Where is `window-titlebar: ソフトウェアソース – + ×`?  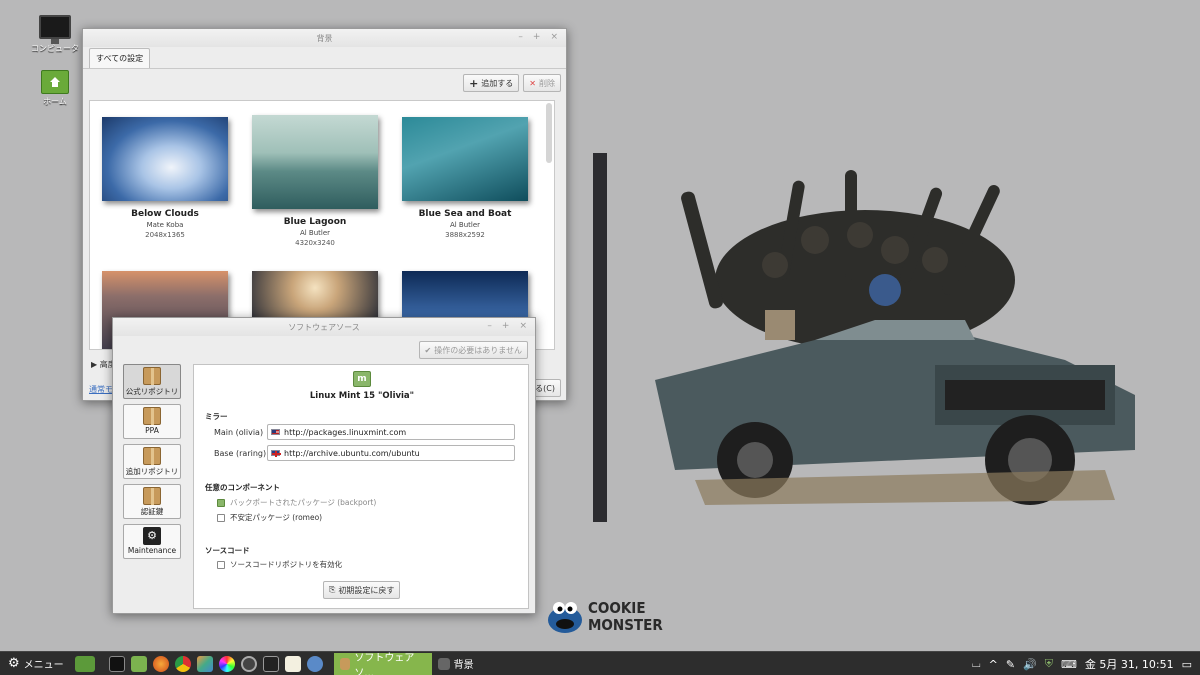 window-titlebar: ソフトウェアソース – + × is located at coordinates (324, 327).